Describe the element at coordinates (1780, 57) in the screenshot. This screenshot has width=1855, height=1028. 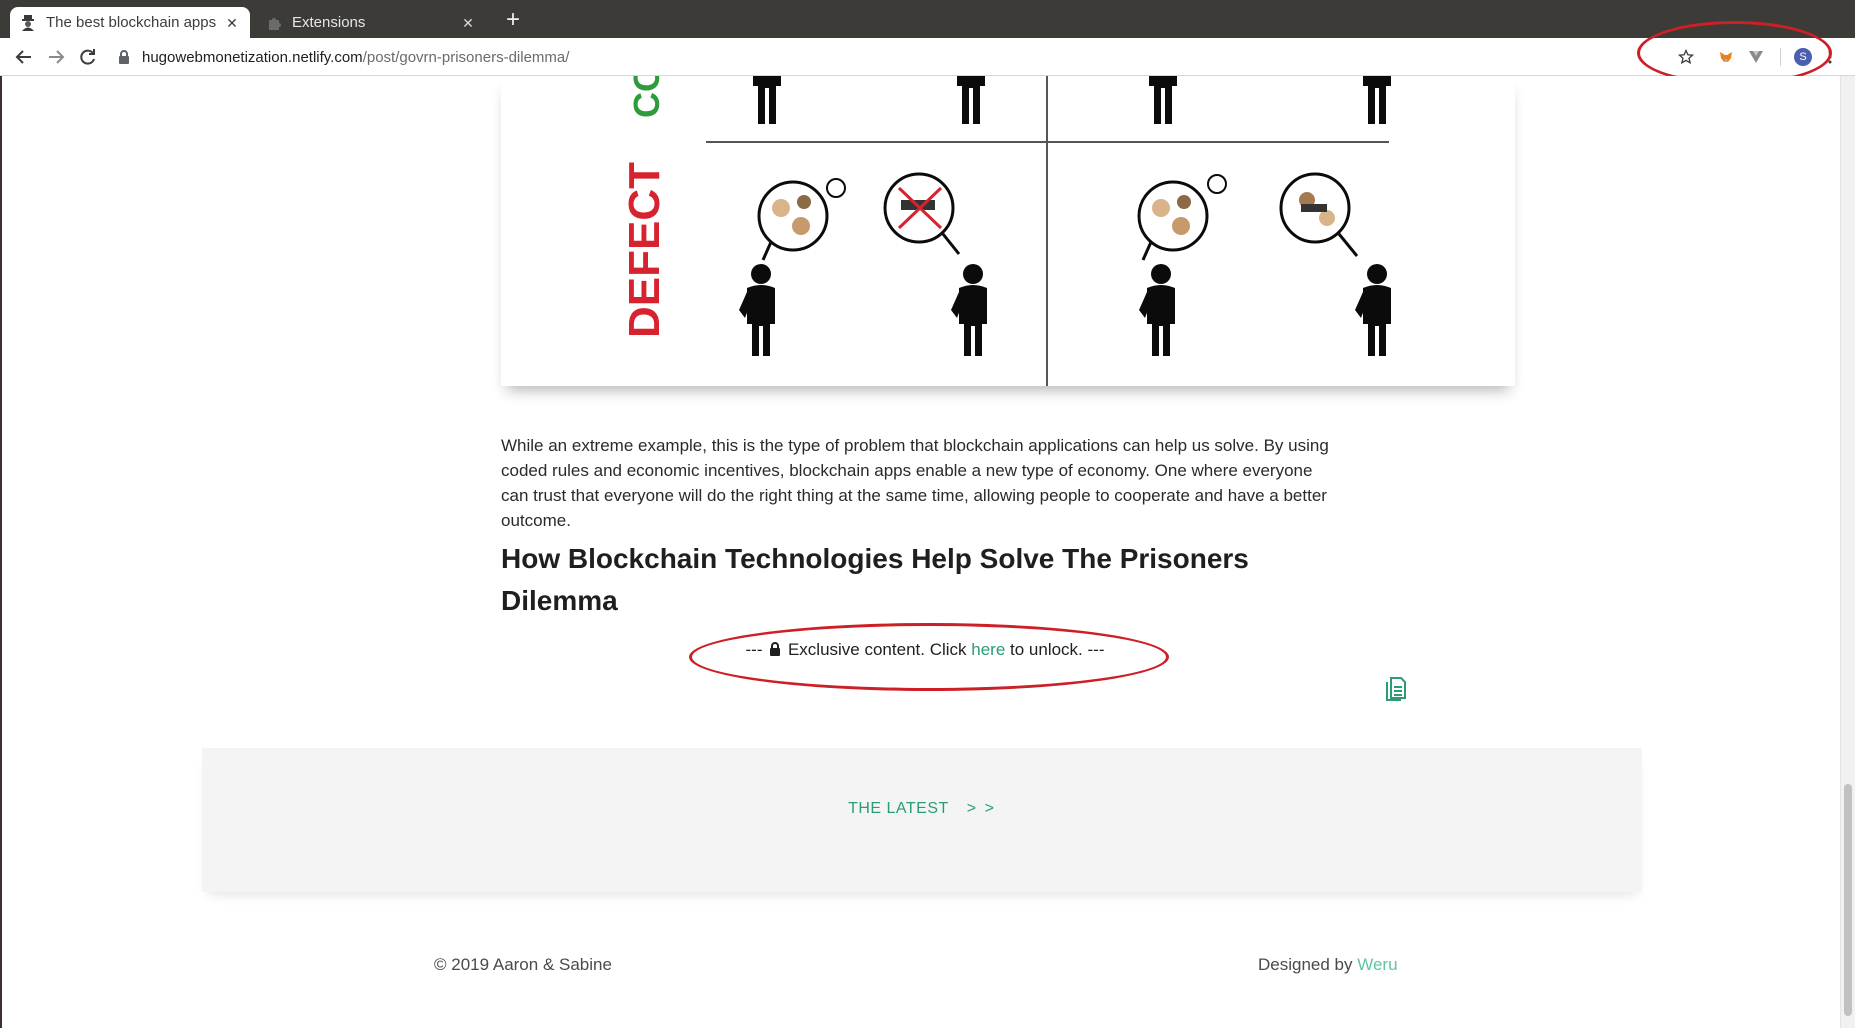
I see `toolbar-separator` at that location.